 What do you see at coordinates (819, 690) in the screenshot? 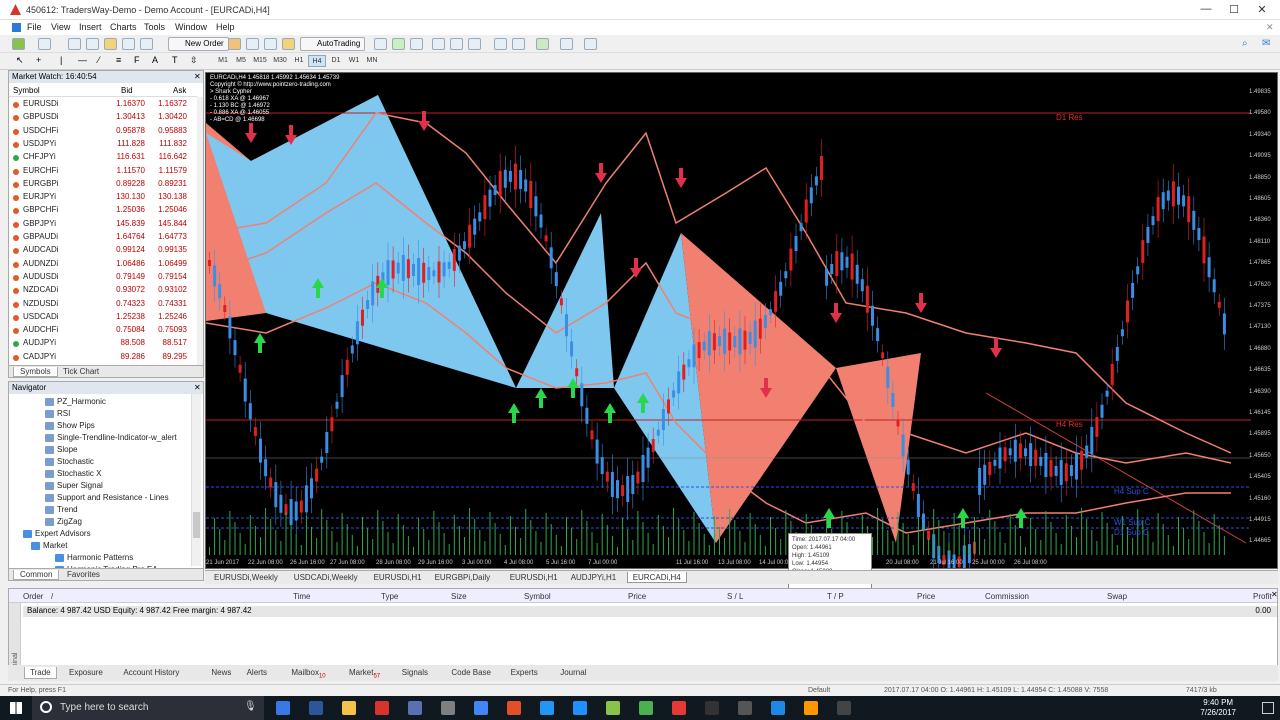
I see `status-profile: Default` at bounding box center [819, 690].